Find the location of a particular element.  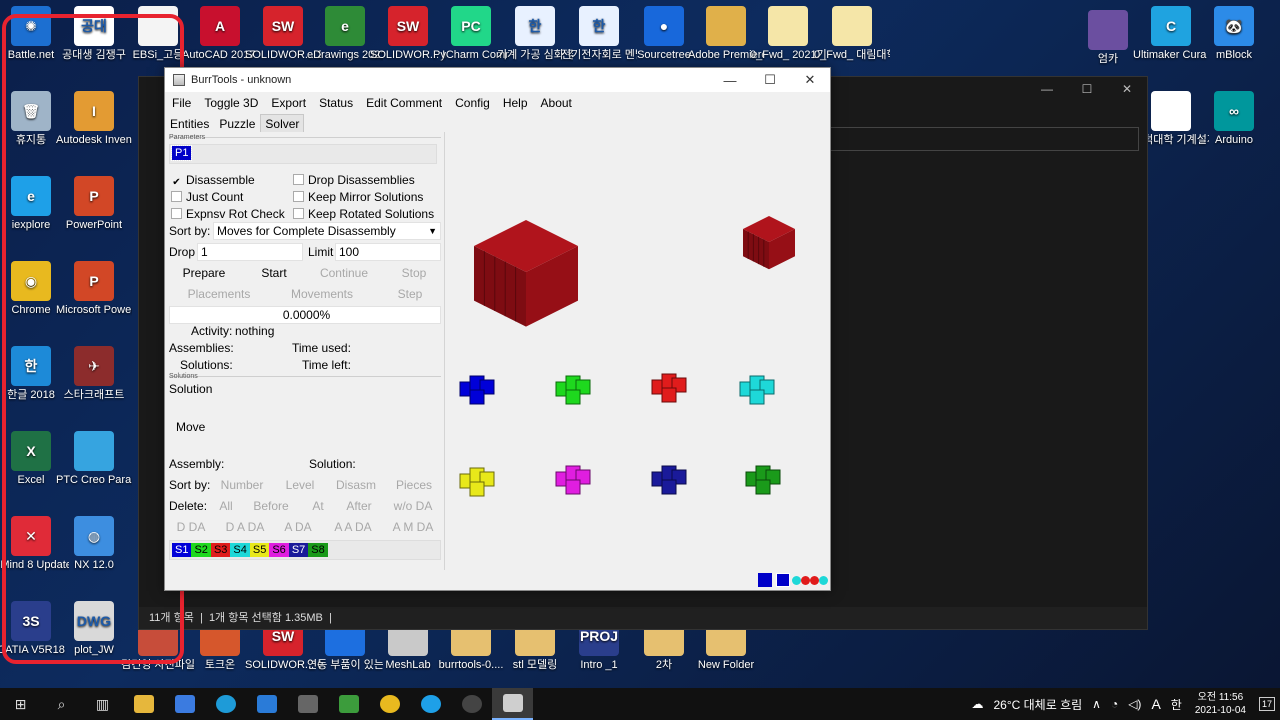

disassemble-label: Disassemble is located at coordinates (220, 180).